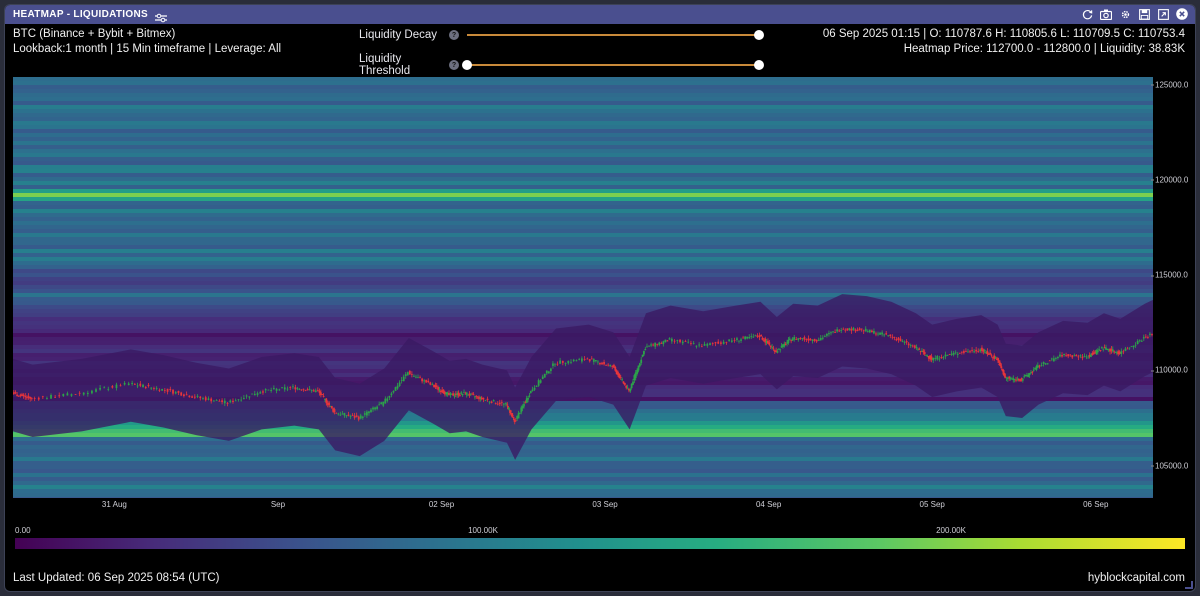 This screenshot has height=596, width=1200. What do you see at coordinates (160, 16) in the screenshot?
I see `sliders-icon` at bounding box center [160, 16].